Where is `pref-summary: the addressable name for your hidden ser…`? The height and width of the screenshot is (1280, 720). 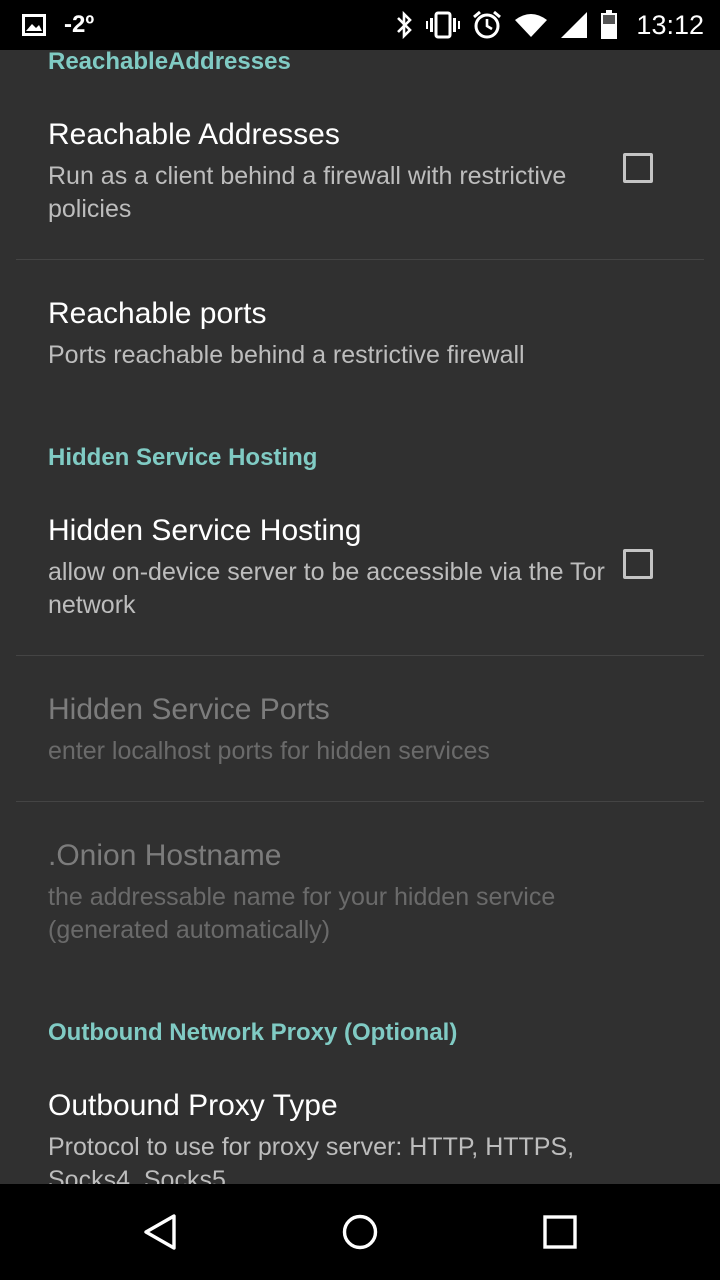 pref-summary: the addressable name for your hidden ser… is located at coordinates (302, 913).